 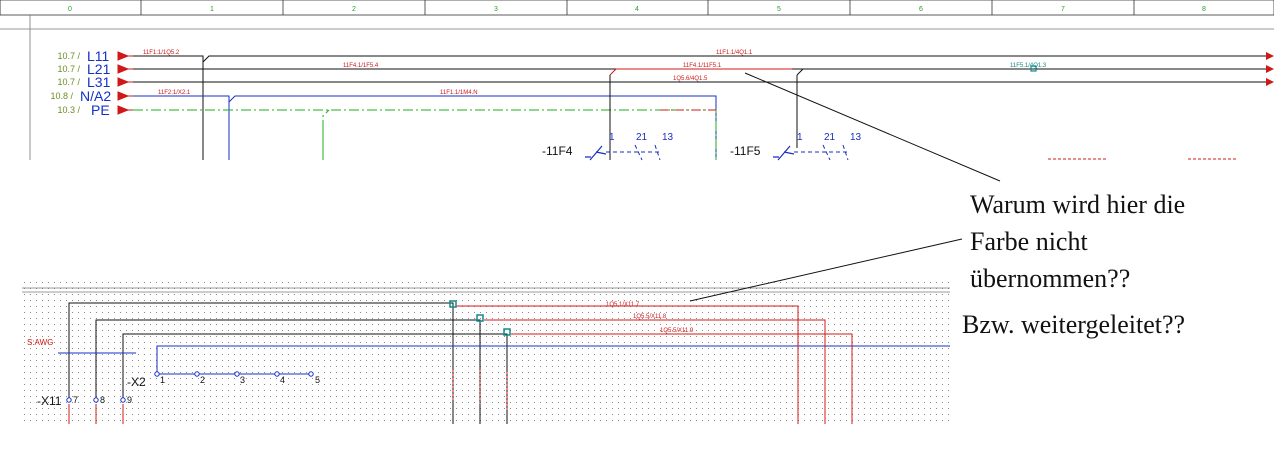 What do you see at coordinates (700, 72) in the screenshot?
I see `wire-l21-red-branch` at bounding box center [700, 72].